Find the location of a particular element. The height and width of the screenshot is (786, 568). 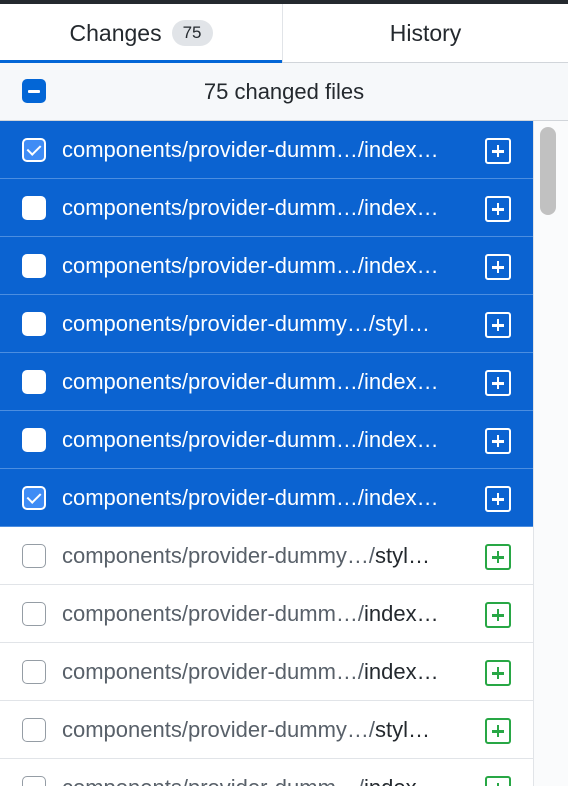

tab-changes: Changes 75 is located at coordinates (141, 33).